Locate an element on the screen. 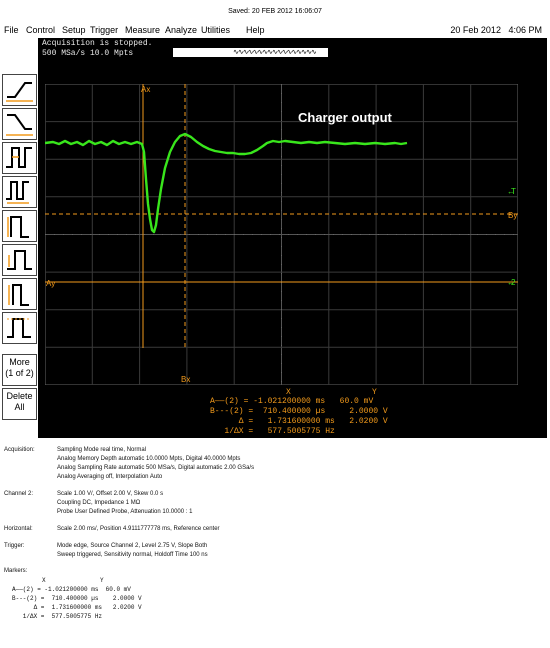  falling-edge-icon is located at coordinates (19, 124).